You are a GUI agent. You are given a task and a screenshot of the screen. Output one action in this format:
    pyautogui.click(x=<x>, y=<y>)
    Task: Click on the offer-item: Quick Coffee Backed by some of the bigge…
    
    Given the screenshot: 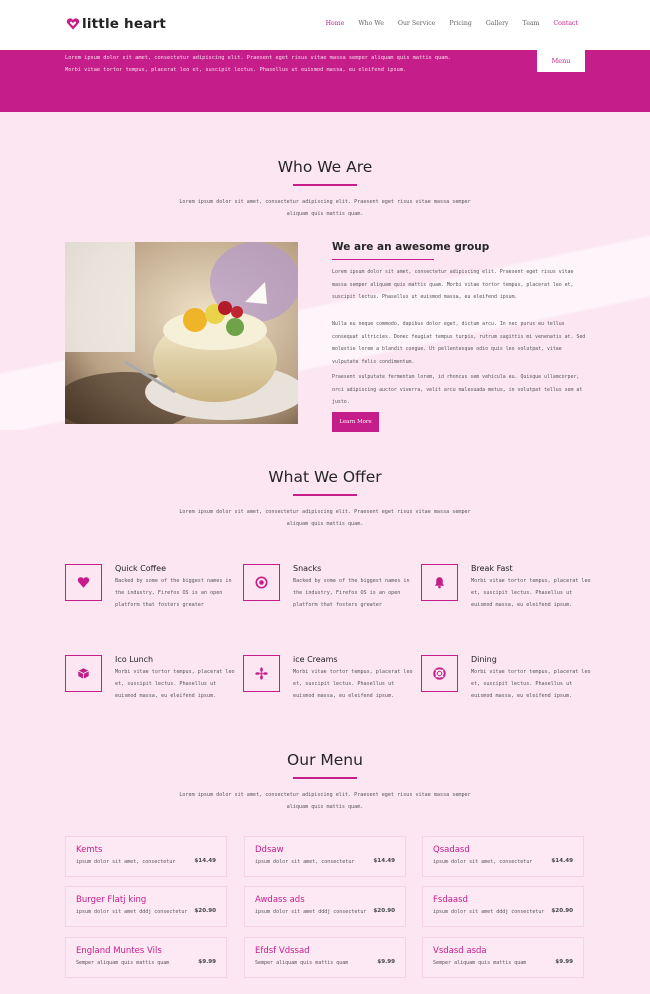 What is the action you would take?
    pyautogui.click(x=155, y=594)
    